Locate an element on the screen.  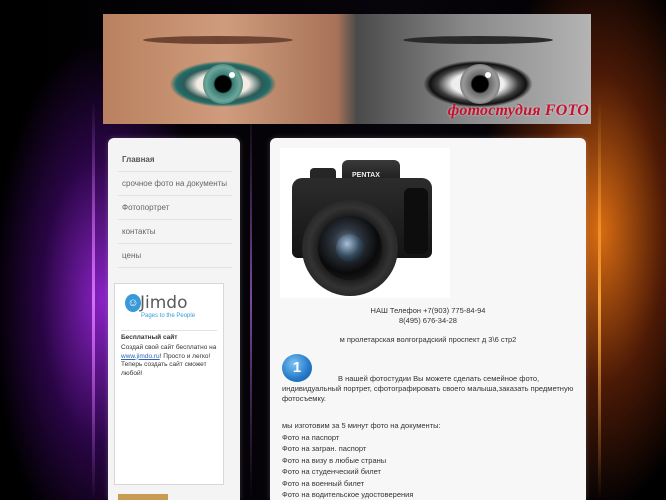
nav-item-document-photos: срочное фото на документы is located at coordinates (175, 184).